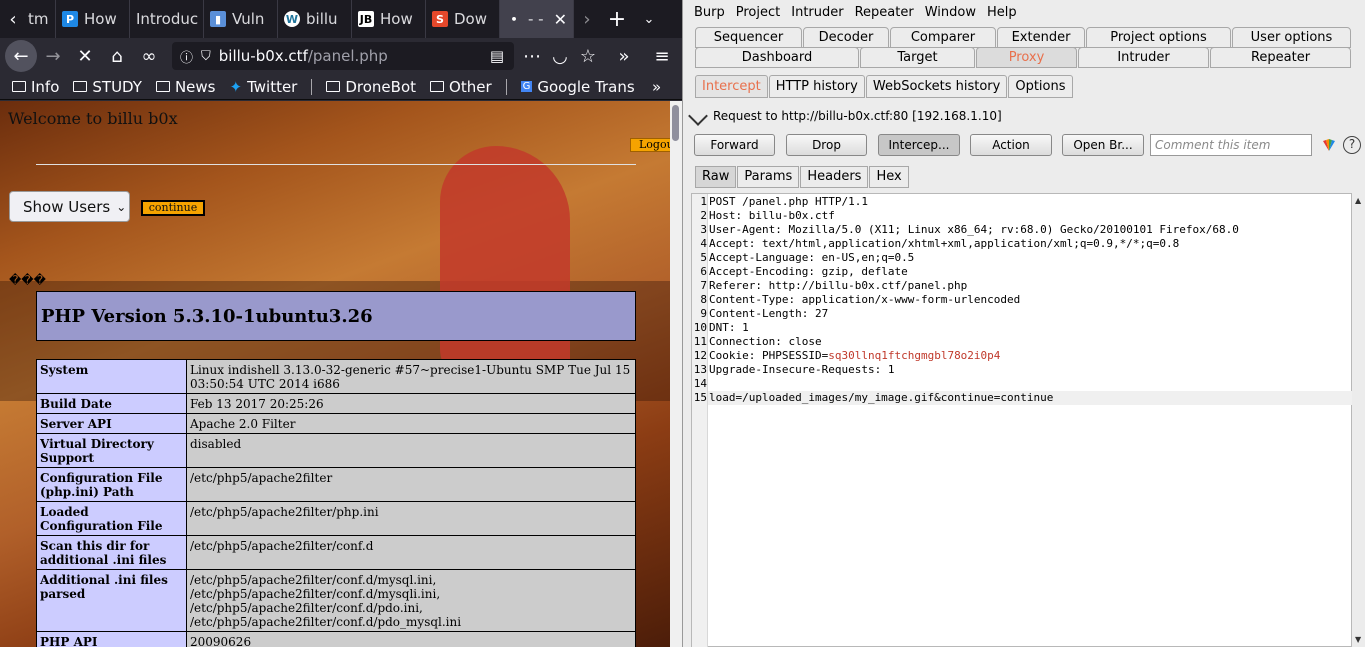 This screenshot has width=1365, height=647. Describe the element at coordinates (1040, 86) in the screenshot. I see `subtab-options: Options` at that location.